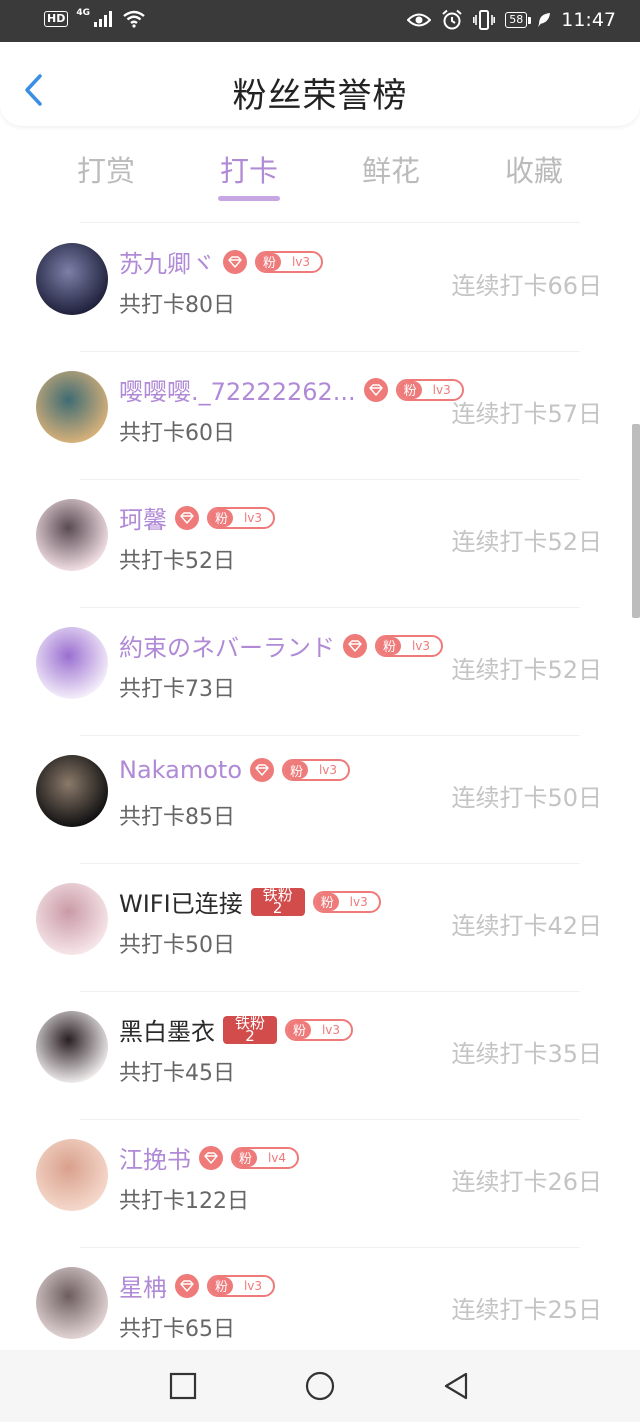  I want to click on total-checkin-days: 共打卡85日, so click(177, 817).